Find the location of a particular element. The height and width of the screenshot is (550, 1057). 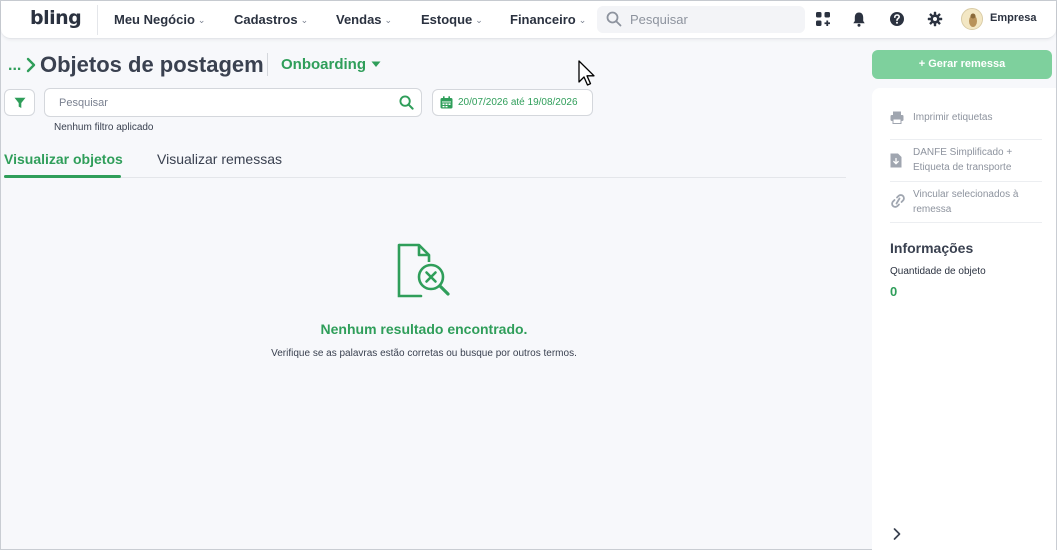

nav-estoque: Estoque ⌄ is located at coordinates (452, 19).